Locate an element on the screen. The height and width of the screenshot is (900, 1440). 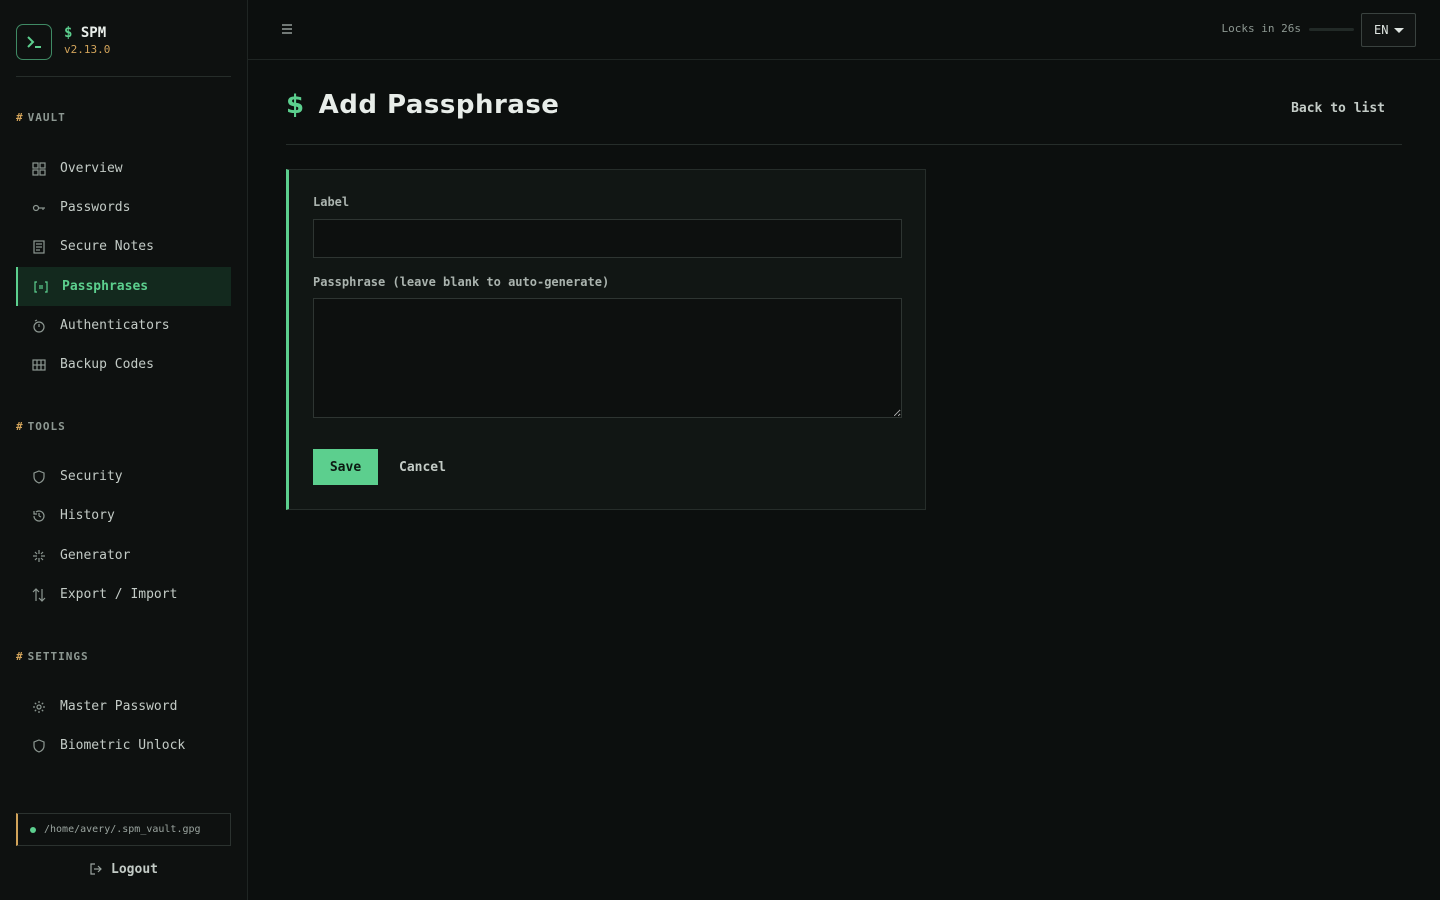
page-title: $ Add Passphrase is located at coordinates (422, 105).